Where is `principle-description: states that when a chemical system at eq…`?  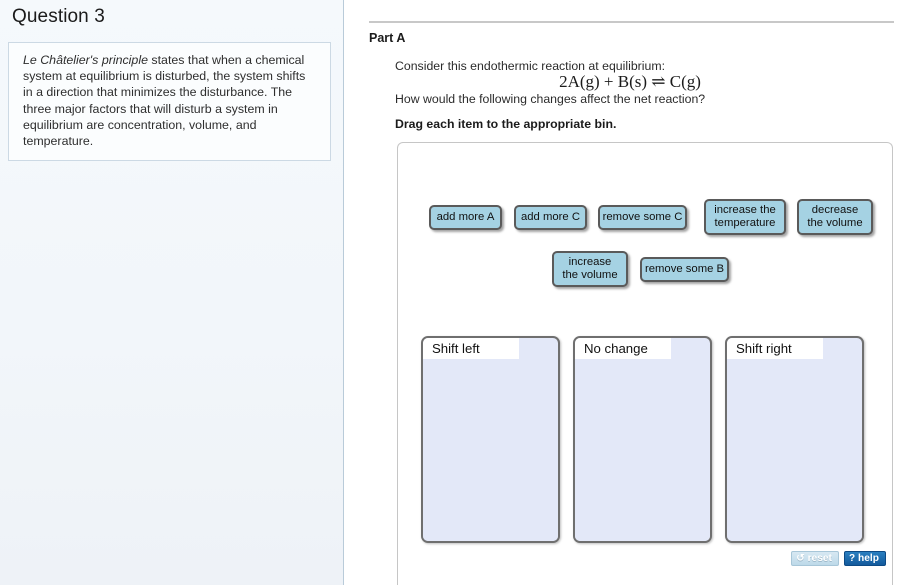 principle-description: states that when a chemical system at eq… is located at coordinates (164, 101).